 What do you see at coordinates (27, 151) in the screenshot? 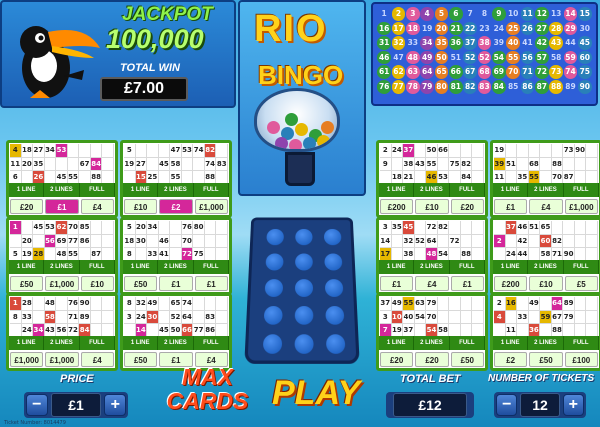
I see `card-cell: 18` at bounding box center [27, 151].